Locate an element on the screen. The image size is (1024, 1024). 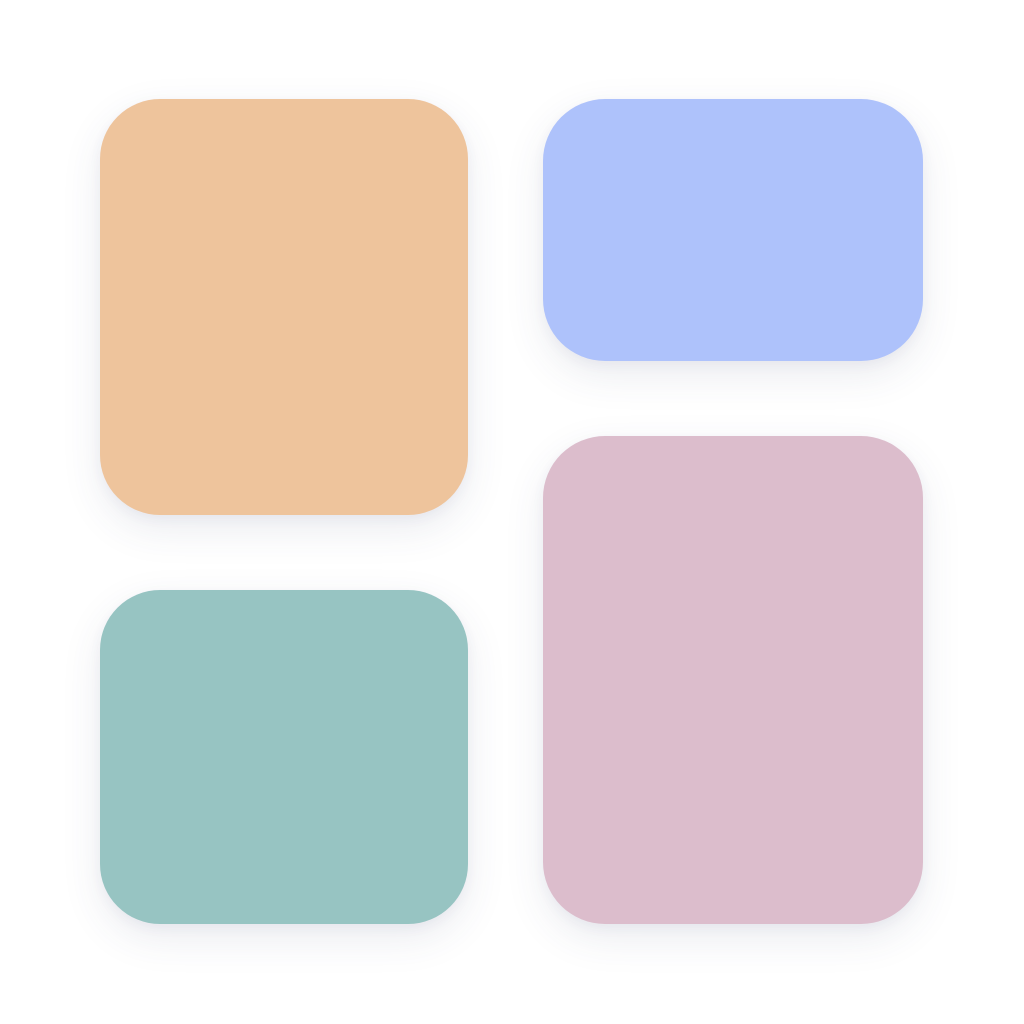
tile-top-right is located at coordinates (733, 230).